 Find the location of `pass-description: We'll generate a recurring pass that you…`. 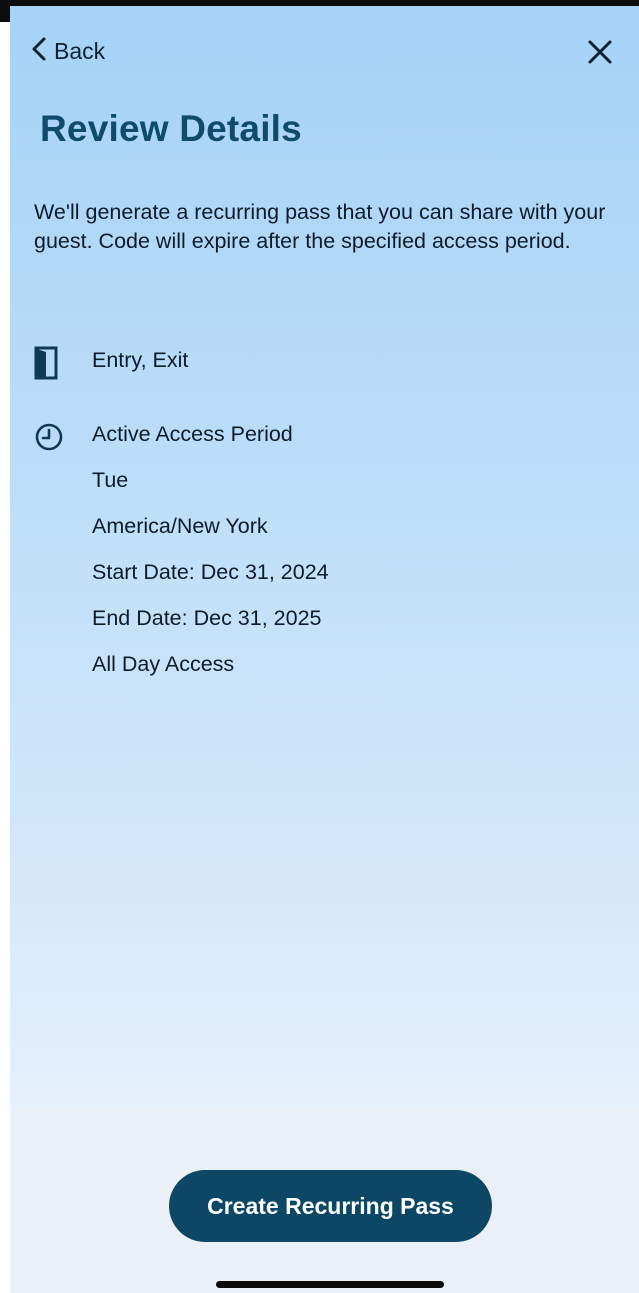

pass-description: We'll generate a recurring pass that you… is located at coordinates (320, 226).